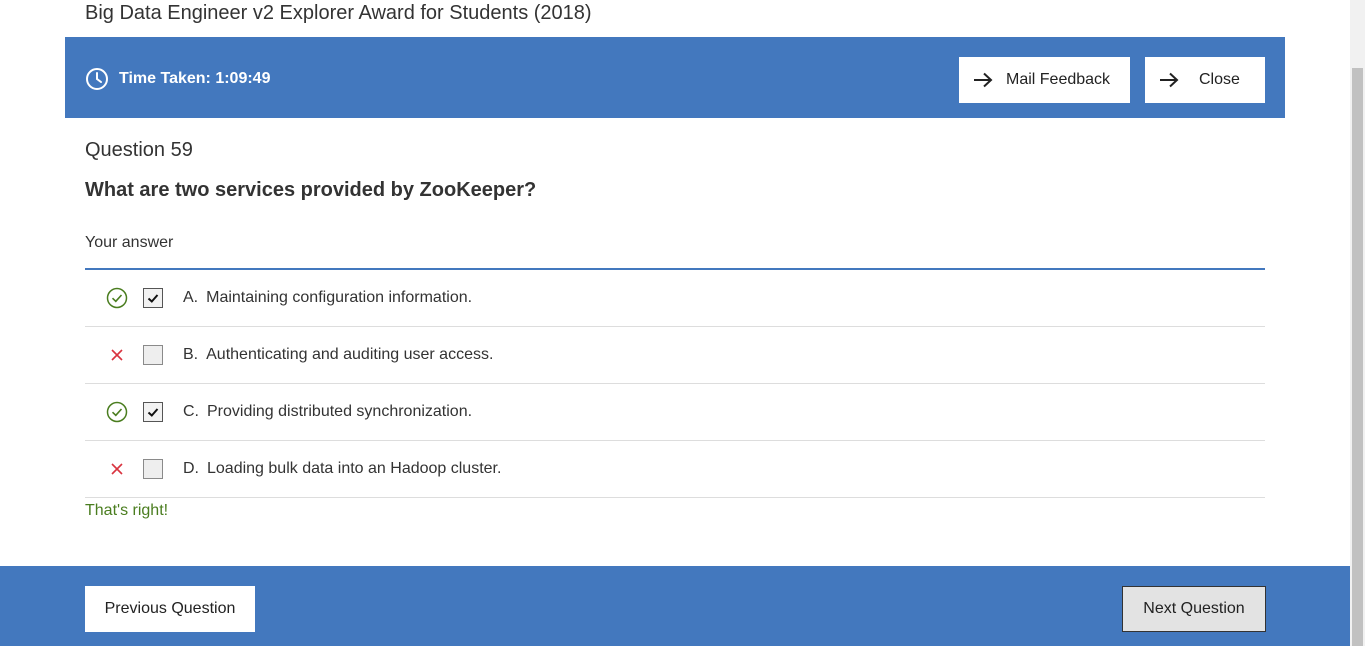 Image resolution: width=1365 pixels, height=646 pixels. Describe the element at coordinates (195, 78) in the screenshot. I see `time-taken-label: Time Taken: 1:09:49` at that location.